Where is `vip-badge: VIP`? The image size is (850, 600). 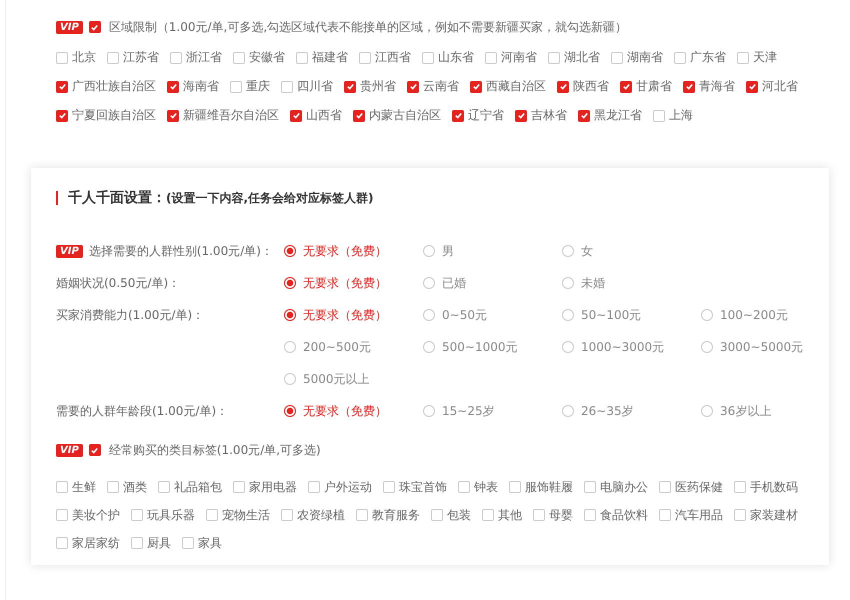
vip-badge: VIP is located at coordinates (69, 450).